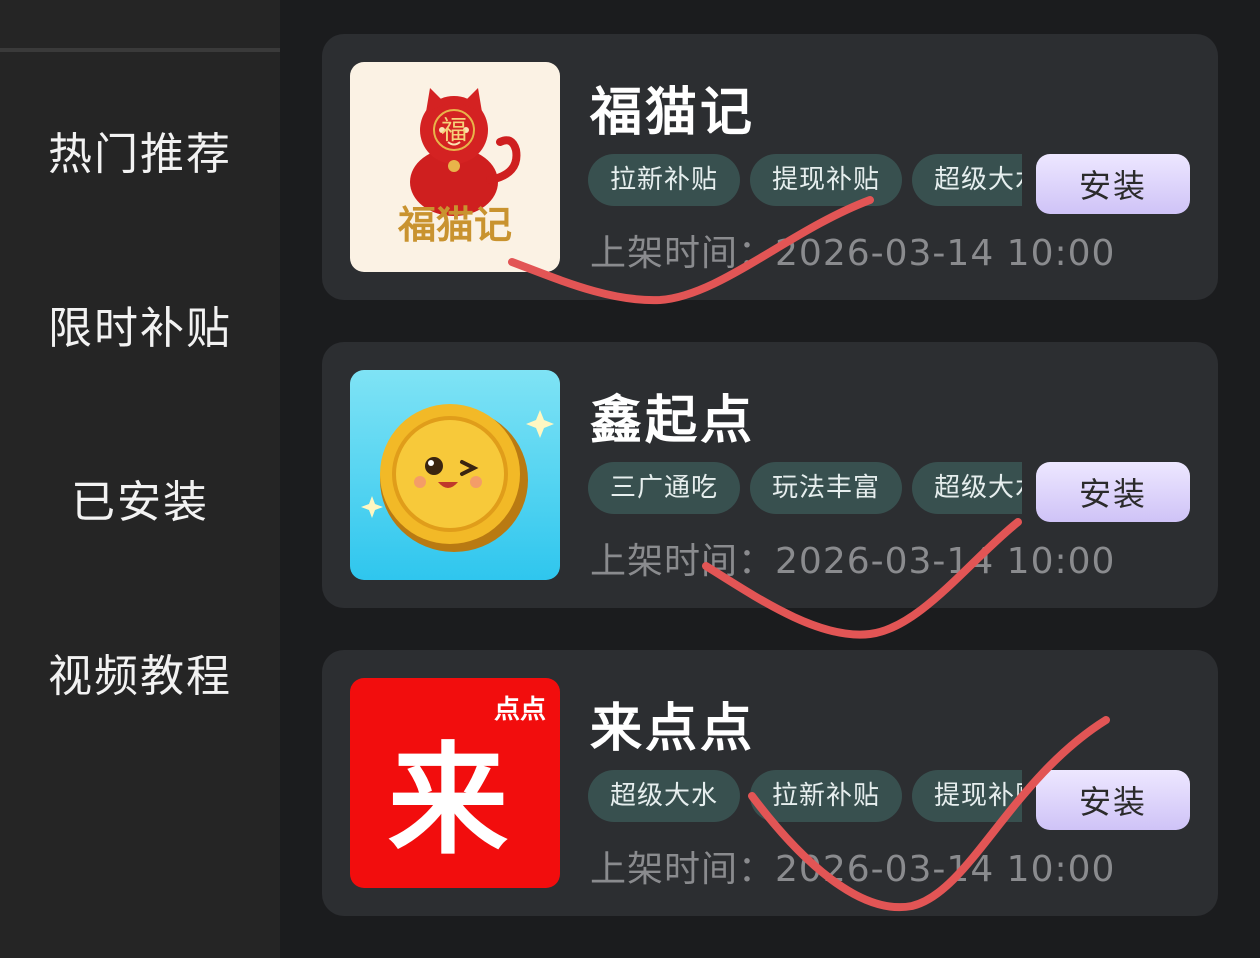 The height and width of the screenshot is (958, 1260). What do you see at coordinates (140, 324) in the screenshot?
I see `sidebar-item-subsidy: 限时补贴` at bounding box center [140, 324].